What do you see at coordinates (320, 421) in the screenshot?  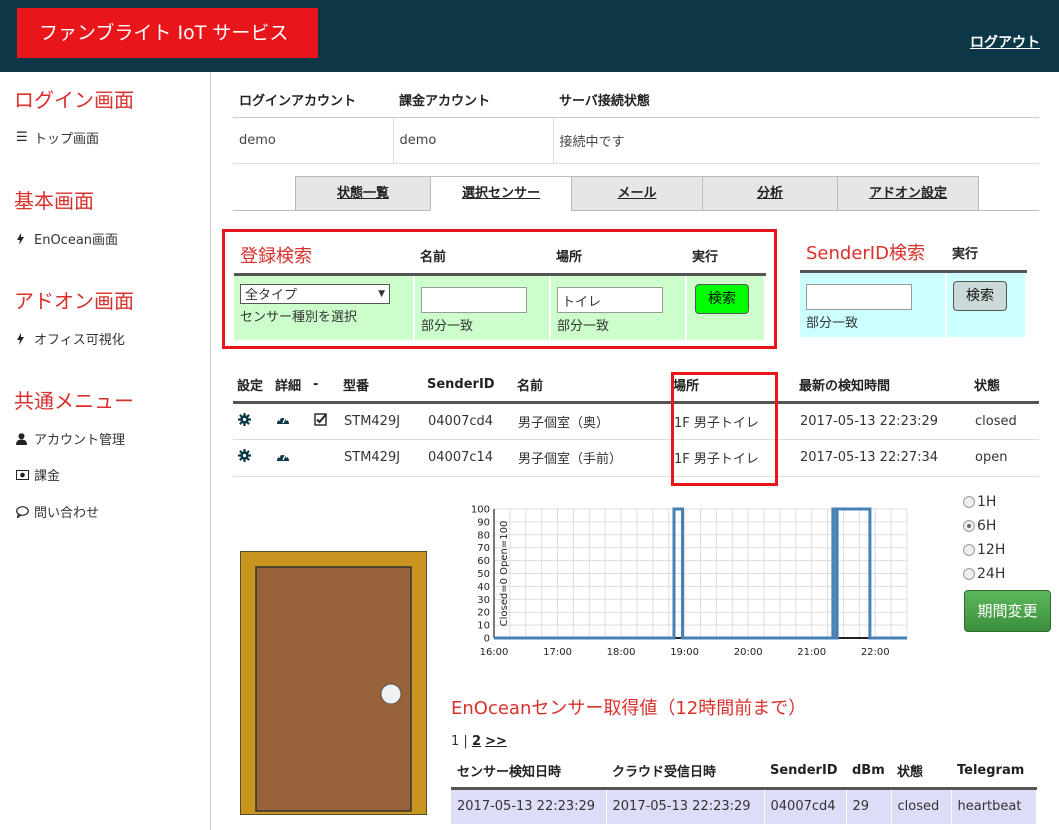 I see `checkbox-checked-icon` at bounding box center [320, 421].